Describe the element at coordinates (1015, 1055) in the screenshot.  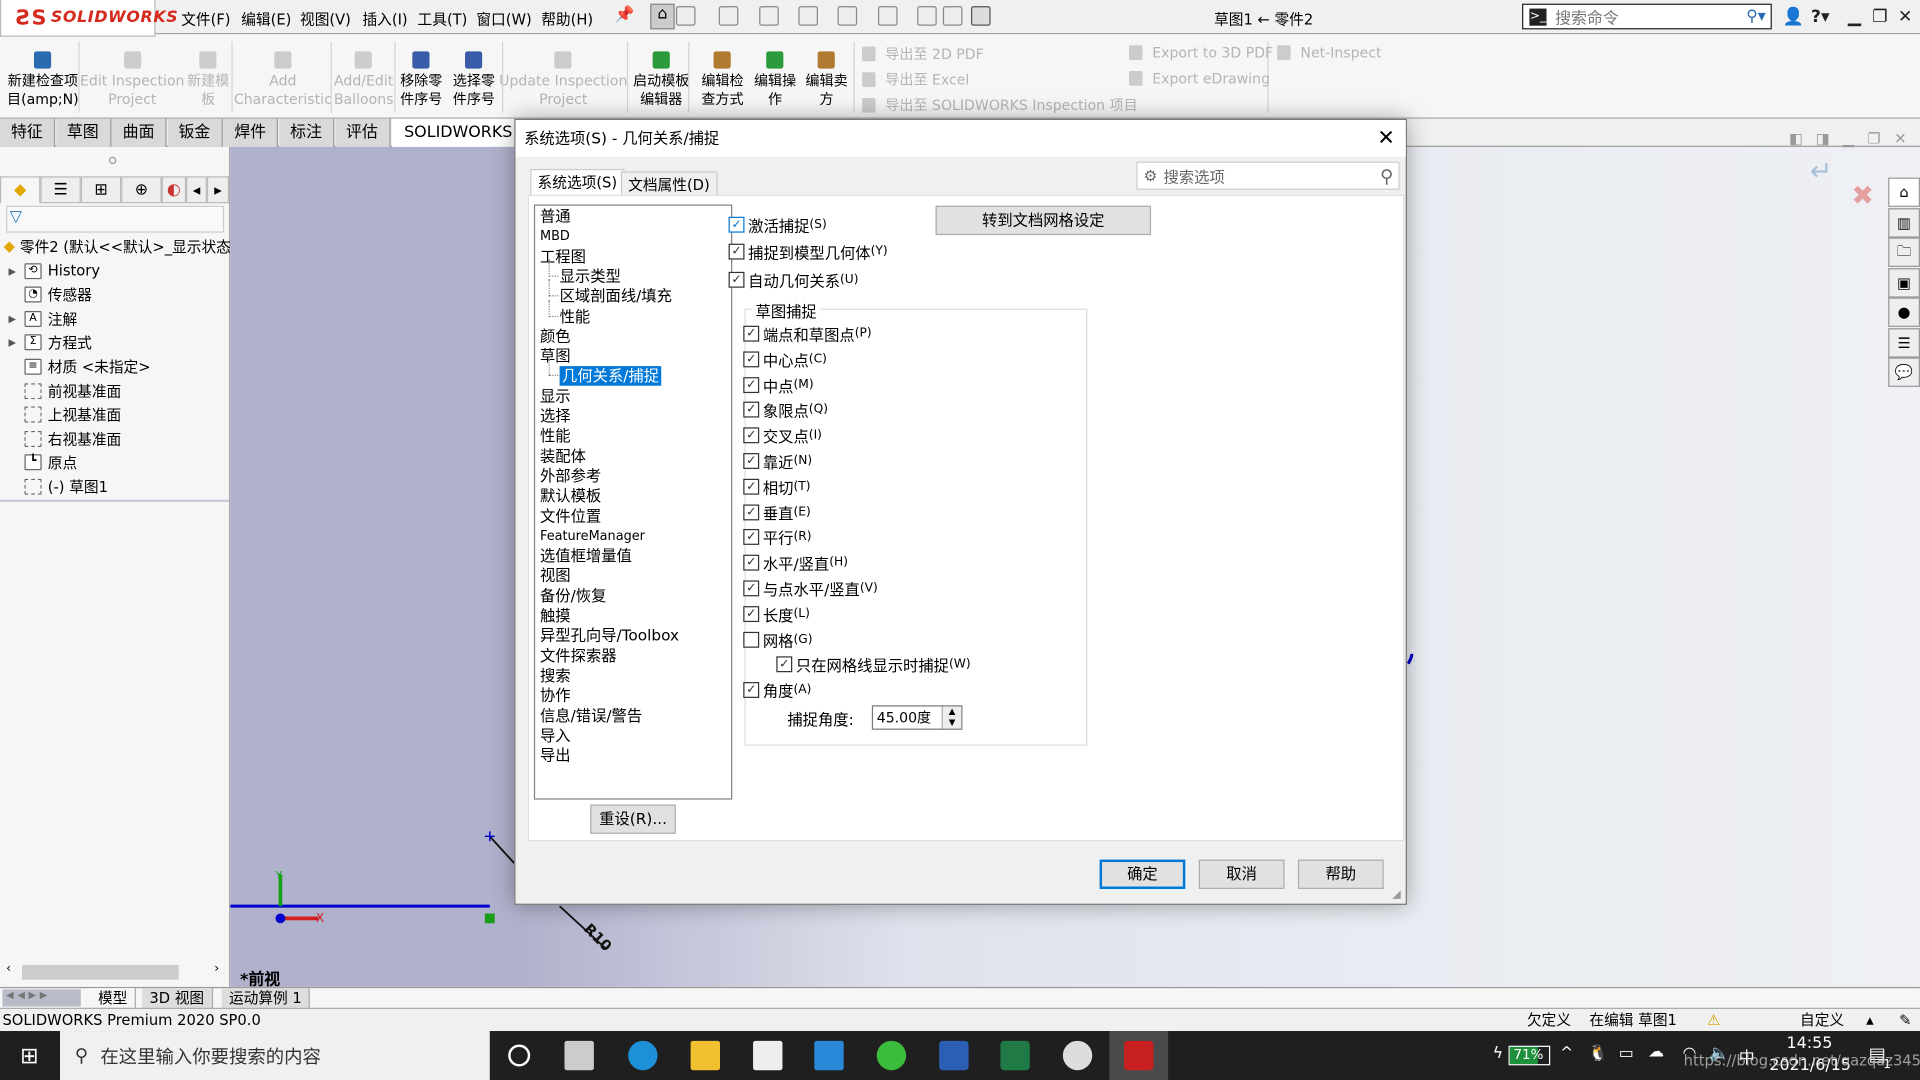
I see `excel-button` at that location.